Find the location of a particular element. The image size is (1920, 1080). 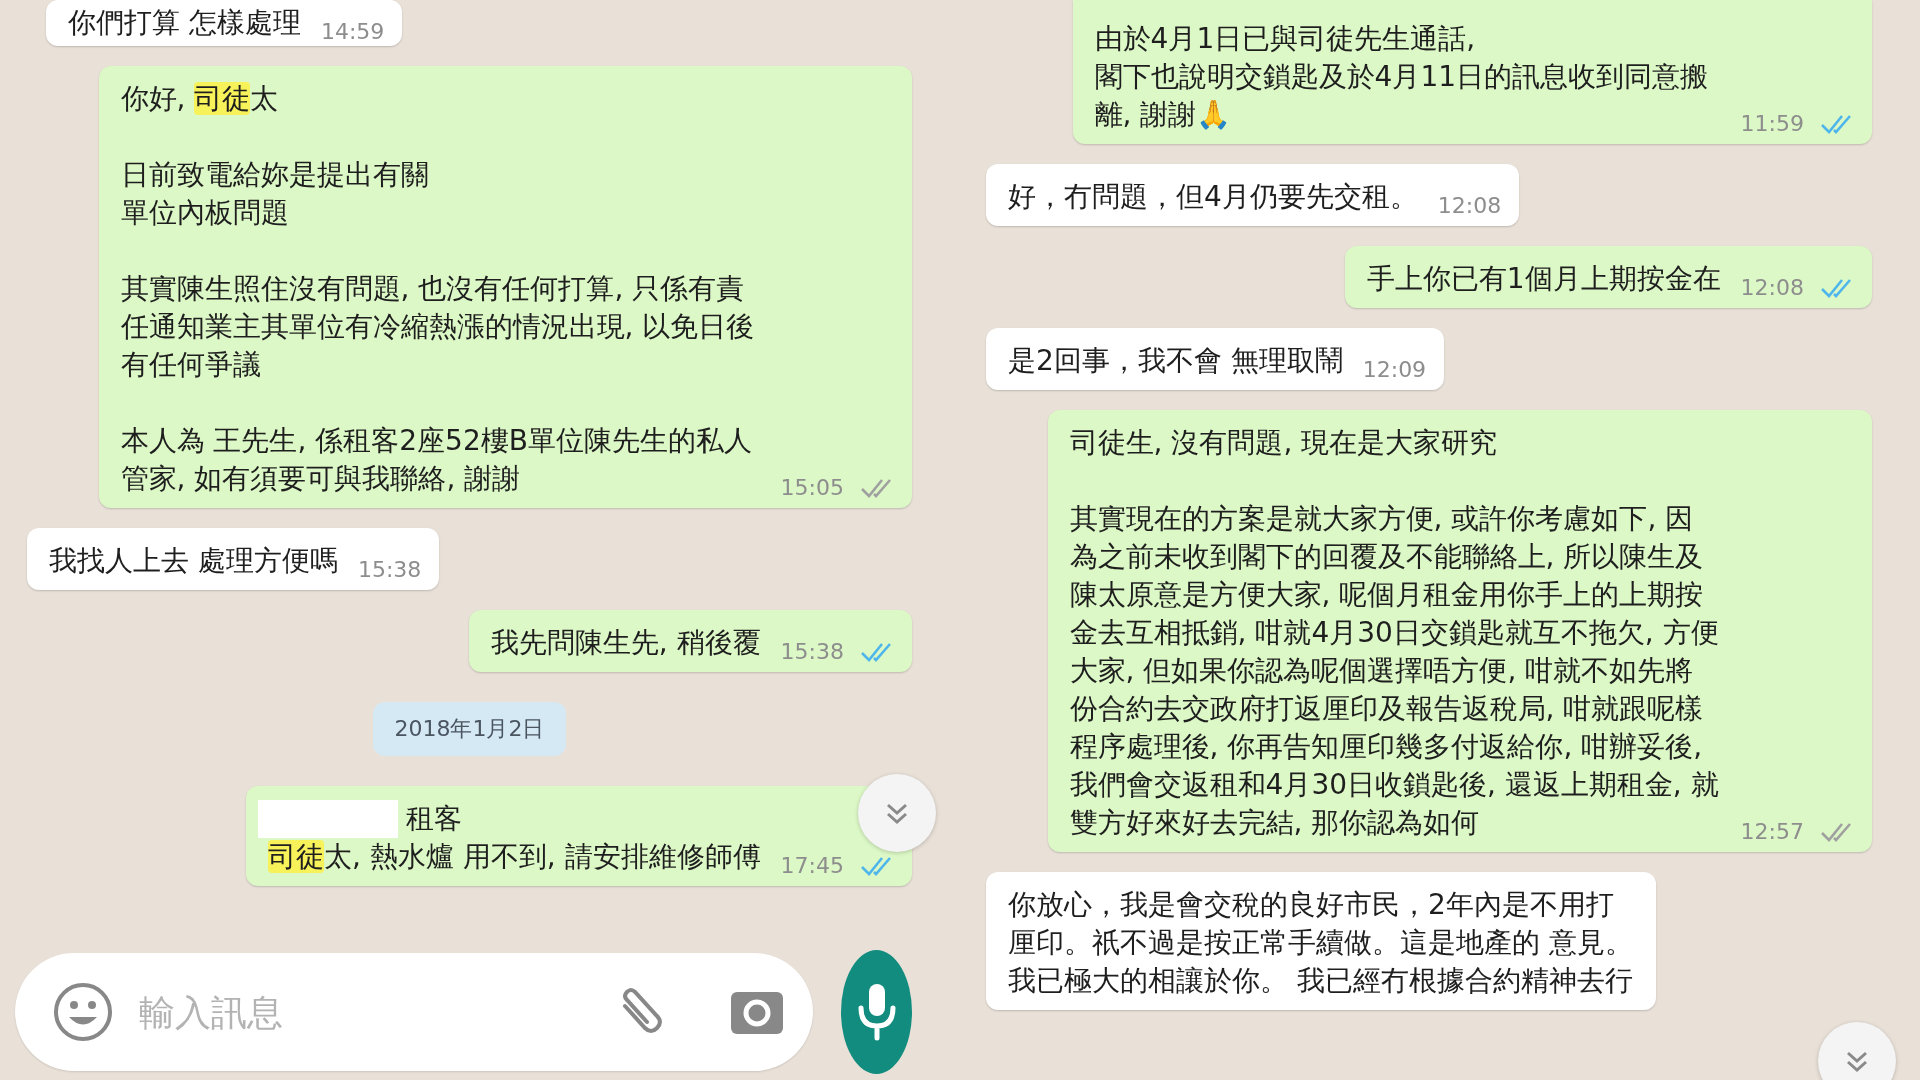

message-text: 其實現在的方案是就大家方便, 或許你考慮如下, 因為之前未收到閣下的回覆及不能聯絡上, 所以陳生及陳太原意是方便大家, 呢個月租金用你手上的上期按金去互相抵銷, 咁就4月30日交鎖匙就互不拖欠, 方便大家, 但如果你認為呢個選擇唔方便, 咁就不如先將份合約去交政府打返厘印及報告返稅局, 咁就跟呢樣程序處理後, 你再告知厘印幾多付返給你, 咁辦妥後, 我們會交返租和4月30日收鎖匙後, 還返上期租金, 就雙方好來好去完結, 那你認為如何 is located at coordinates (1394, 671).